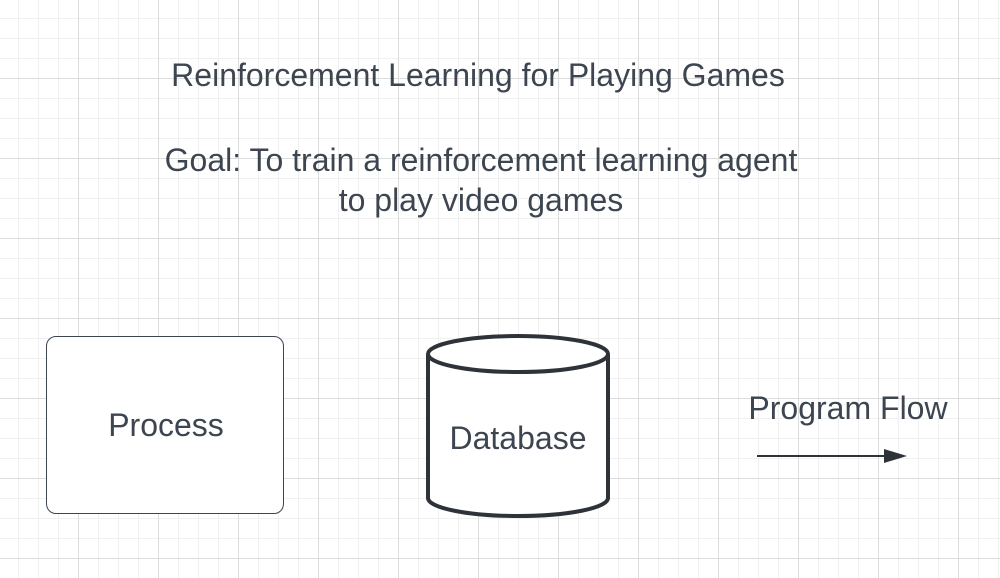  I want to click on program-flow-arrow, so click(832, 456).